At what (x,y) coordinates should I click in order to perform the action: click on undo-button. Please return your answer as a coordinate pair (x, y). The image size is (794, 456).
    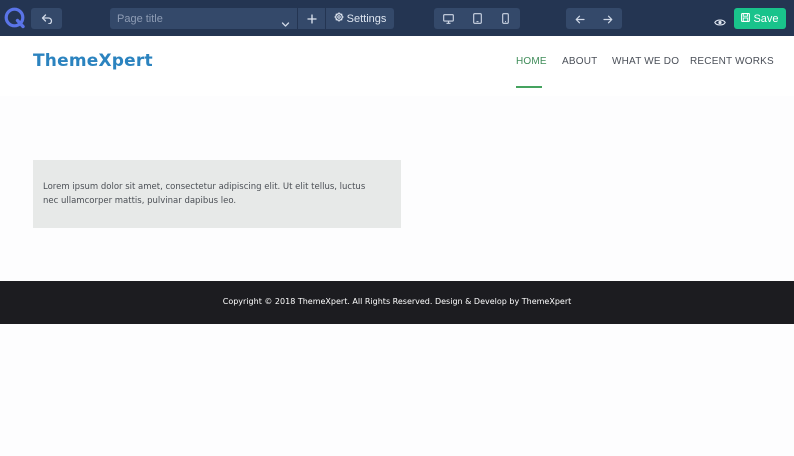
    Looking at the image, I should click on (46, 18).